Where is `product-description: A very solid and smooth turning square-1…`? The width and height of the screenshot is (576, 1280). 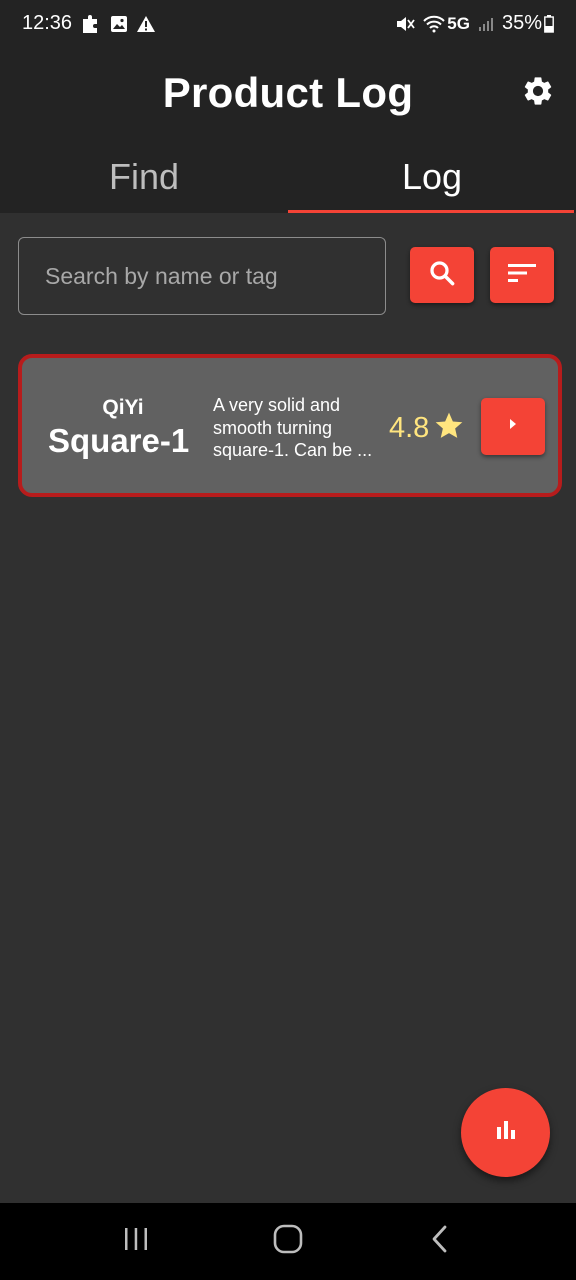 product-description: A very solid and smooth turning square-1… is located at coordinates (293, 427).